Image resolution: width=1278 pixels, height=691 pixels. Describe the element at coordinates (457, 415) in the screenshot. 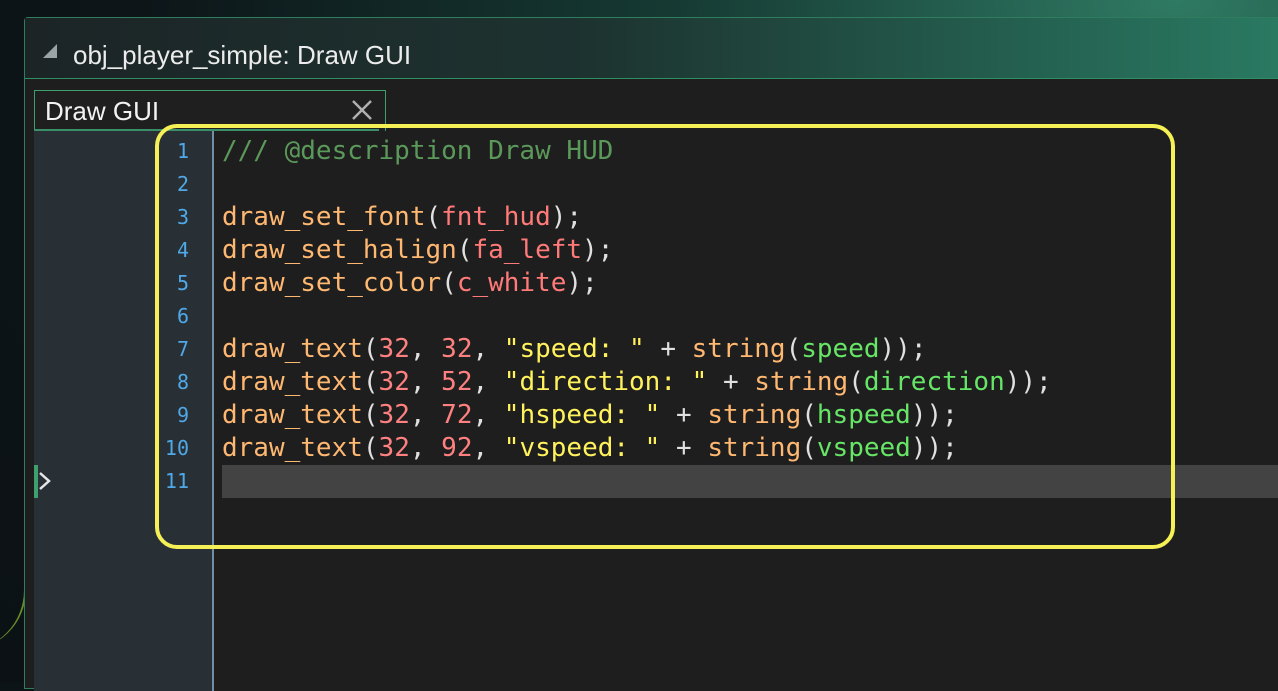

I see `code-token: 72` at that location.